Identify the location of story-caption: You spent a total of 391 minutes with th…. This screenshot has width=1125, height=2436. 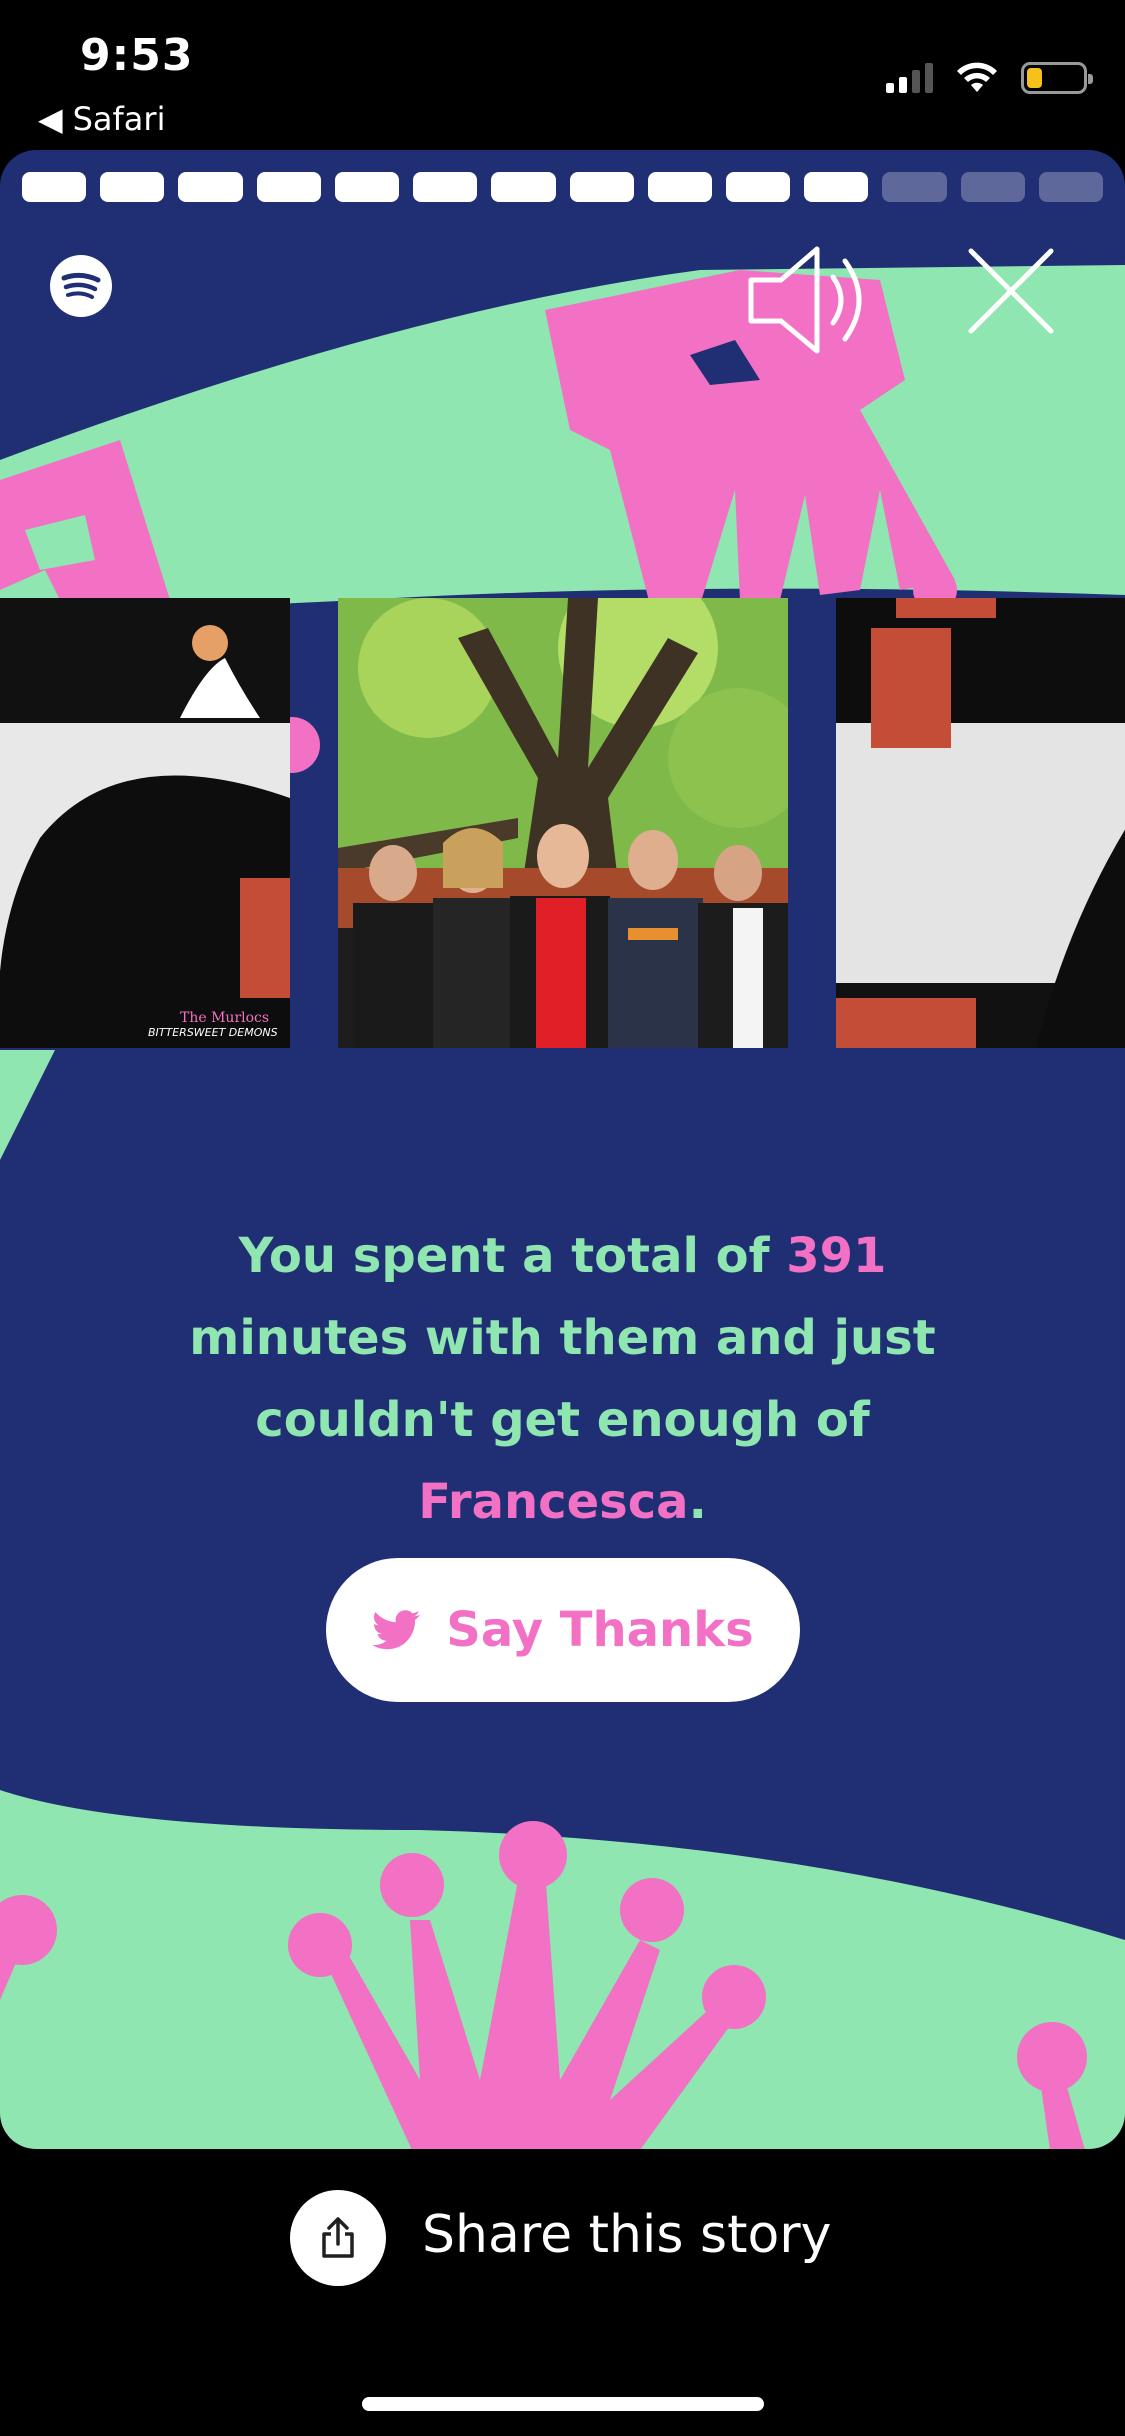
(562, 1379).